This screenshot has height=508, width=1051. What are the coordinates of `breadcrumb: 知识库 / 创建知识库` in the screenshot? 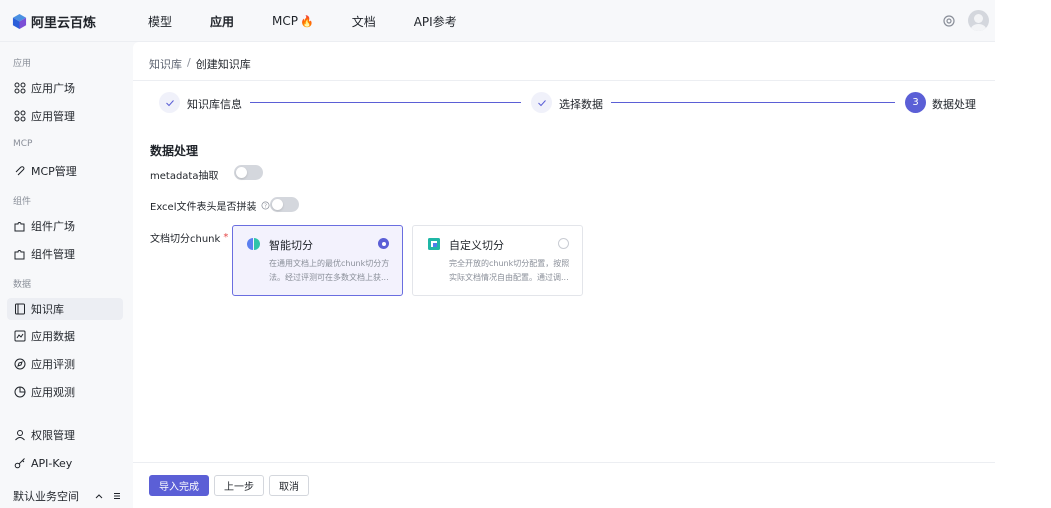 It's located at (200, 64).